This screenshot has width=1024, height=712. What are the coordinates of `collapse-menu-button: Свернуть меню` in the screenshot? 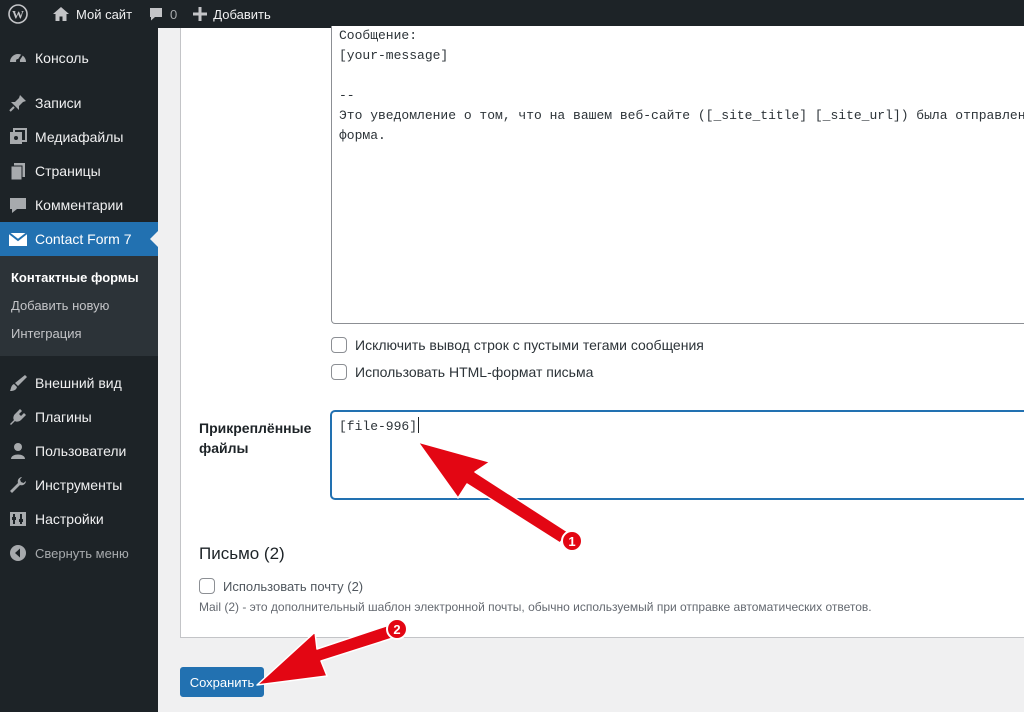 It's located at (79, 553).